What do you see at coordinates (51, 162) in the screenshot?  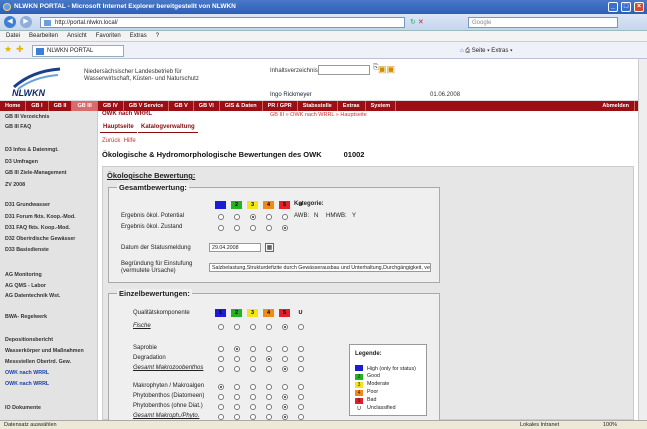 I see `sidebar-item: D3 Umfragen` at bounding box center [51, 162].